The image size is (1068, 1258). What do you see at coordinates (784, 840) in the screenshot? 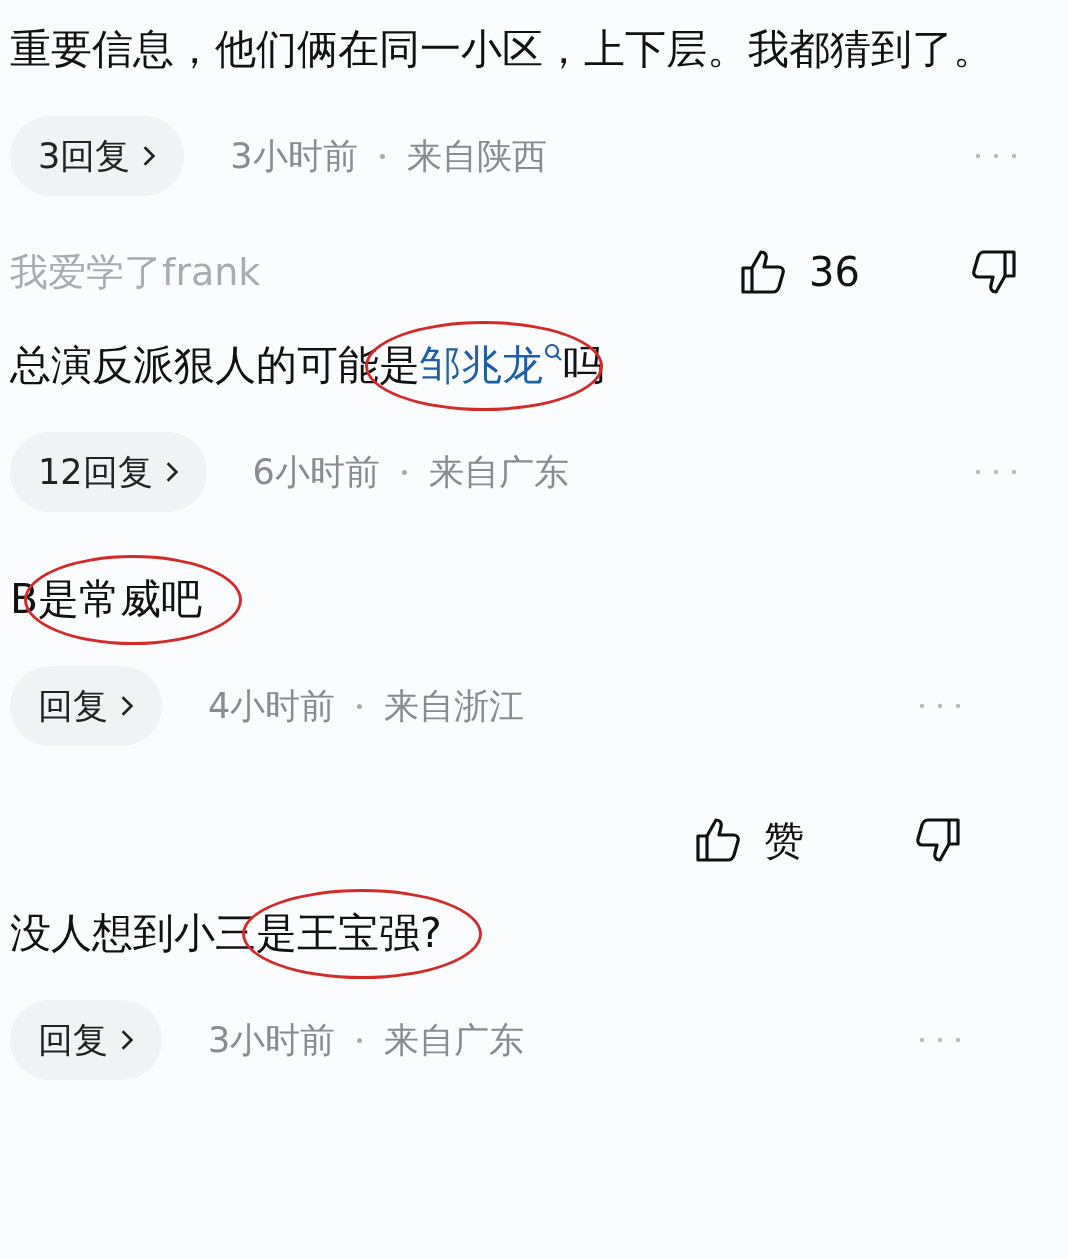
I see `like-count: 赞` at bounding box center [784, 840].